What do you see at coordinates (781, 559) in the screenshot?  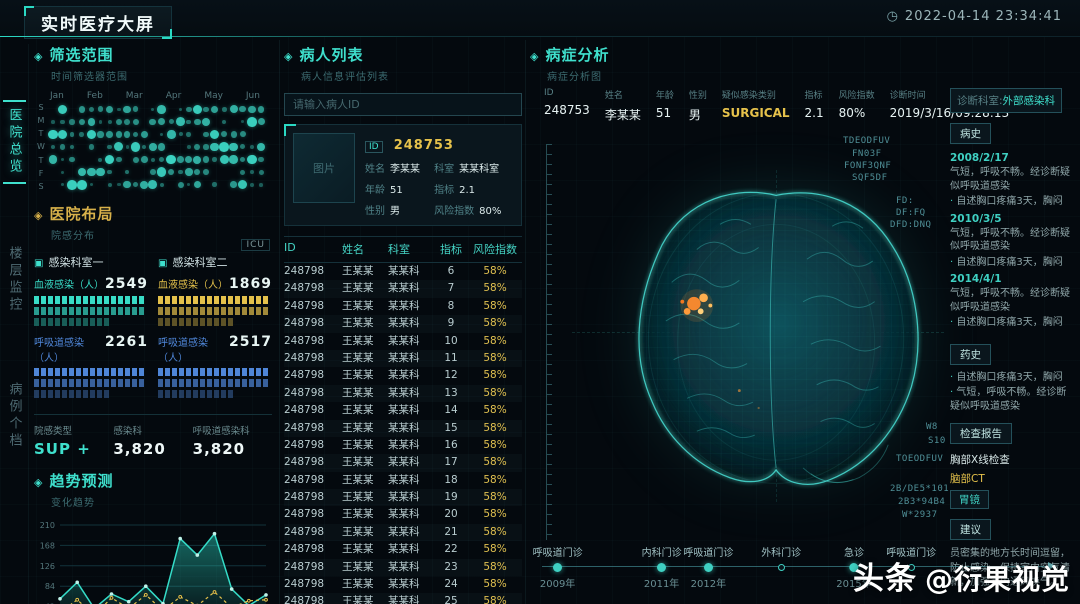 I see `timeline-item: 外科门诊` at bounding box center [781, 559].